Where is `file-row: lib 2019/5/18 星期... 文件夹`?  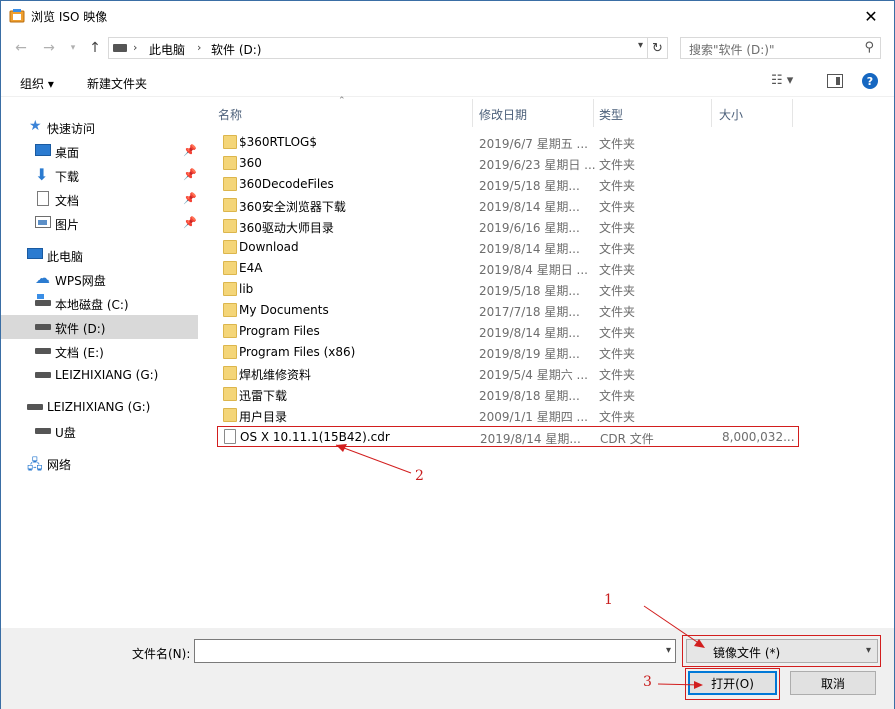
file-row: lib 2019/5/18 星期... 文件夹 is located at coordinates (508, 289).